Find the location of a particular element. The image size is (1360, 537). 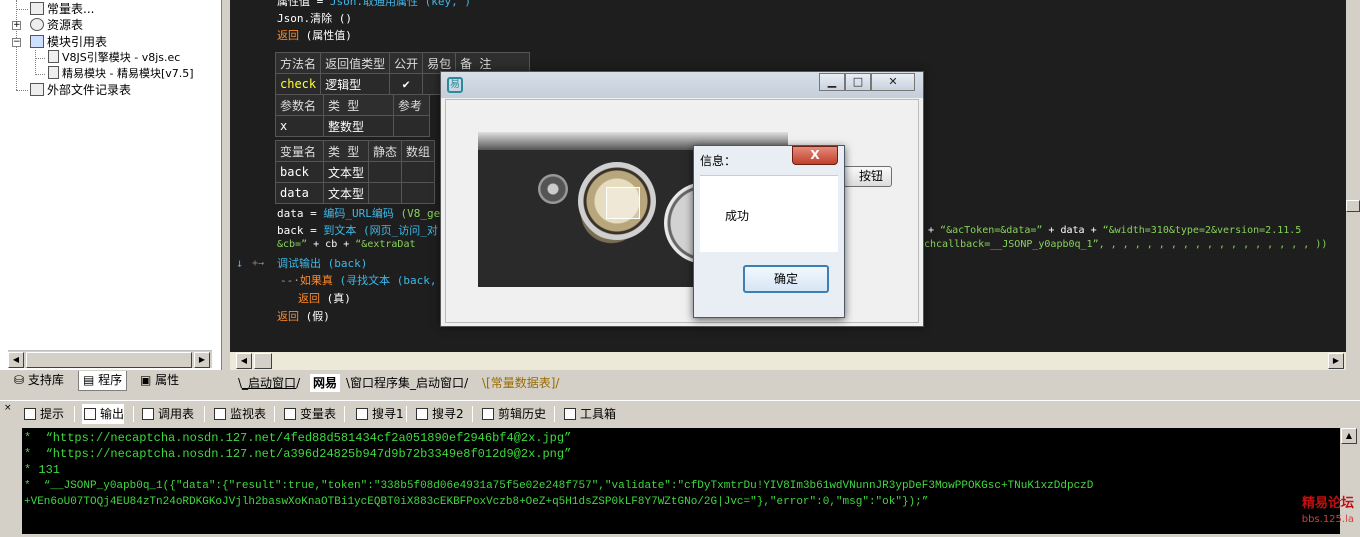

tab-search1: 搜寻1 is located at coordinates (379, 414).